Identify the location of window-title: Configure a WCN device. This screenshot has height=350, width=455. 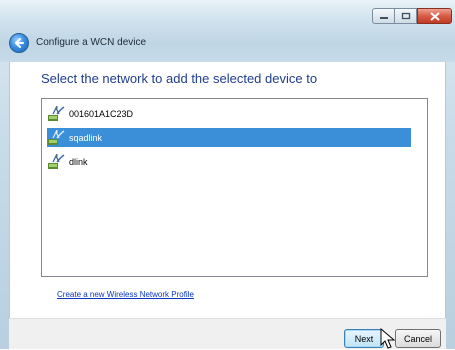
(91, 42).